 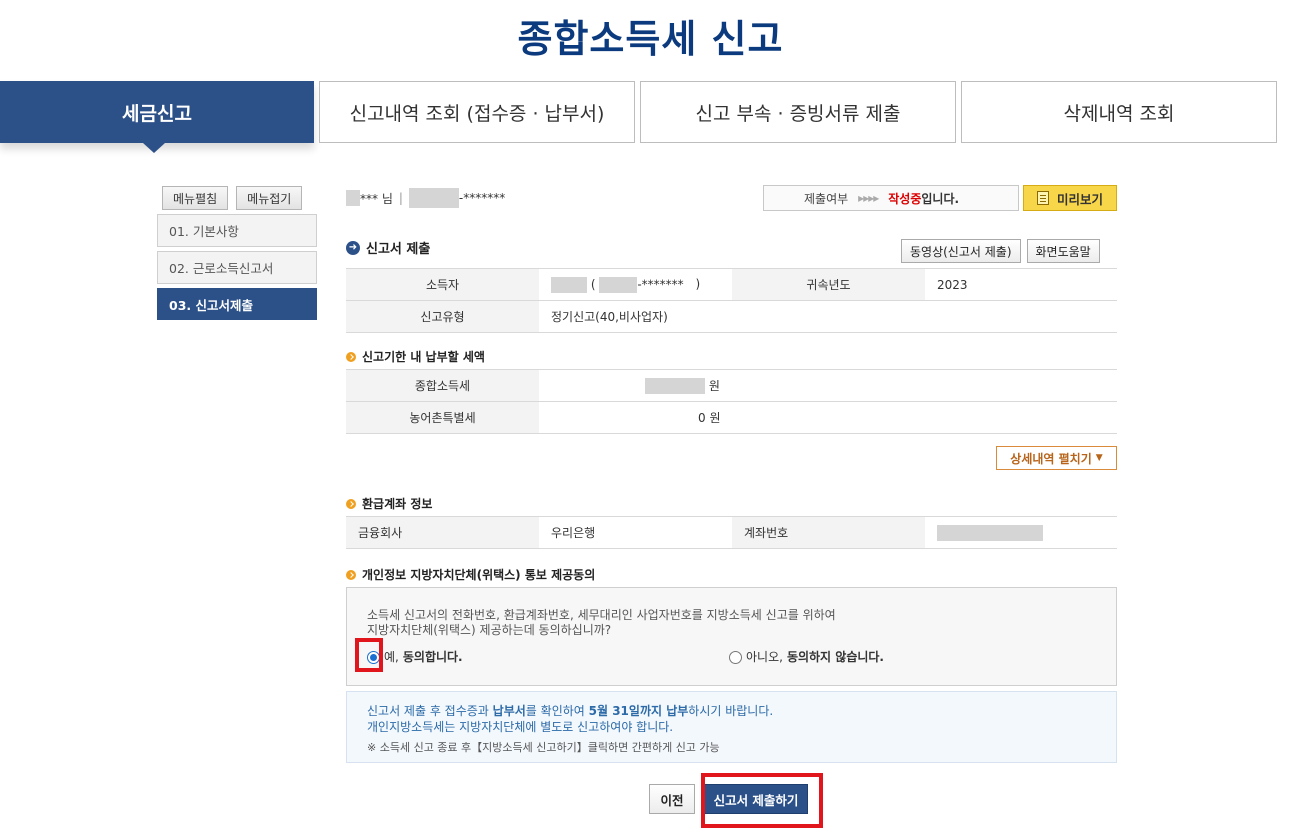 What do you see at coordinates (157, 112) in the screenshot?
I see `tab-tax-filing: 세금신고` at bounding box center [157, 112].